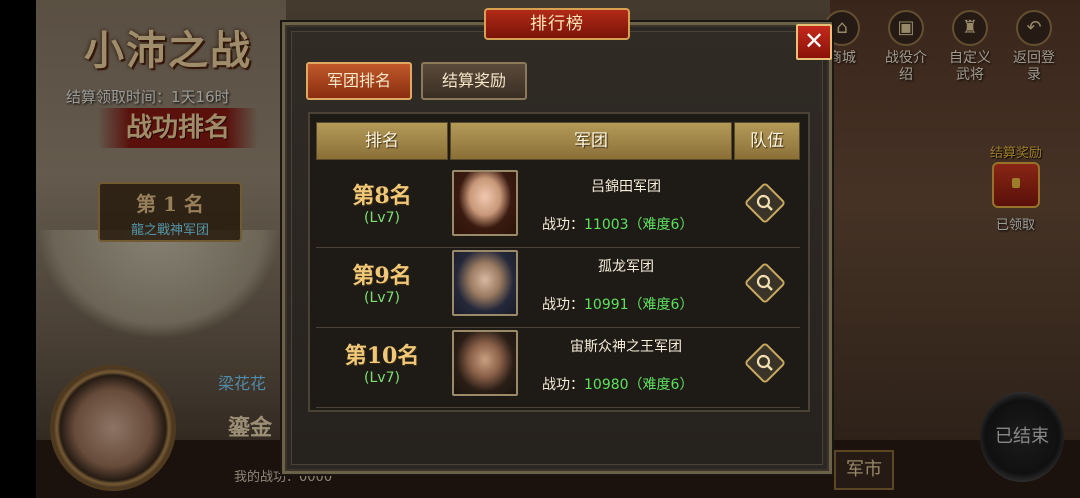 The height and width of the screenshot is (498, 1080). I want to click on row-rank: 第9名, so click(382, 276).